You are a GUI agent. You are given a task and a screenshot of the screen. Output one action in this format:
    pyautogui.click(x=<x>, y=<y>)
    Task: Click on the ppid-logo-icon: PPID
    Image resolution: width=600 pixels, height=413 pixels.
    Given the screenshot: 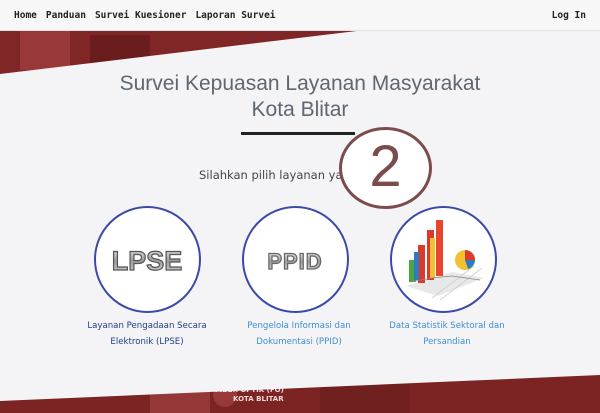 What is the action you would take?
    pyautogui.click(x=295, y=261)
    